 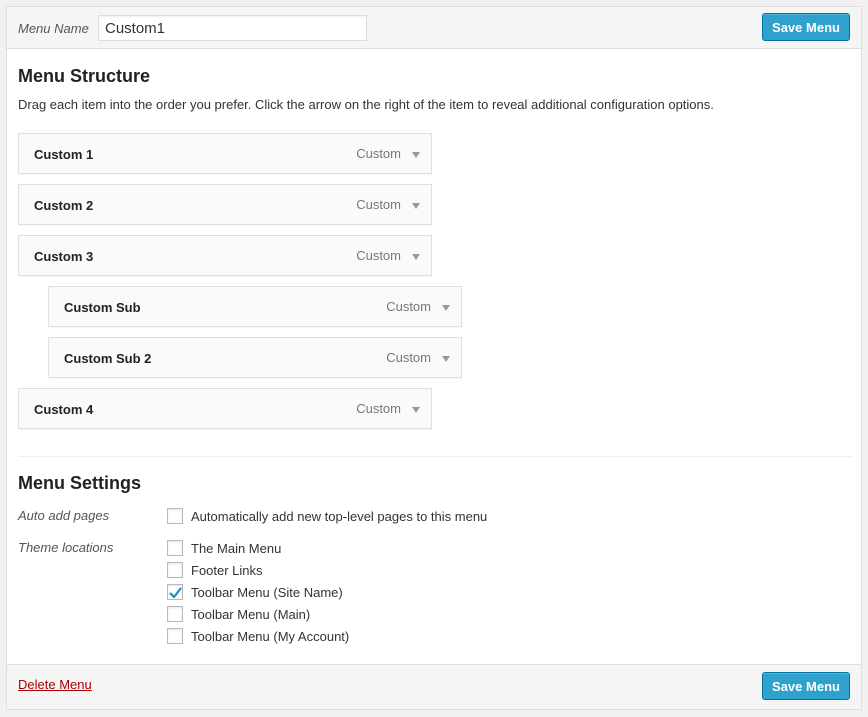 I want to click on menu-structure-title: Menu Structure, so click(x=84, y=76).